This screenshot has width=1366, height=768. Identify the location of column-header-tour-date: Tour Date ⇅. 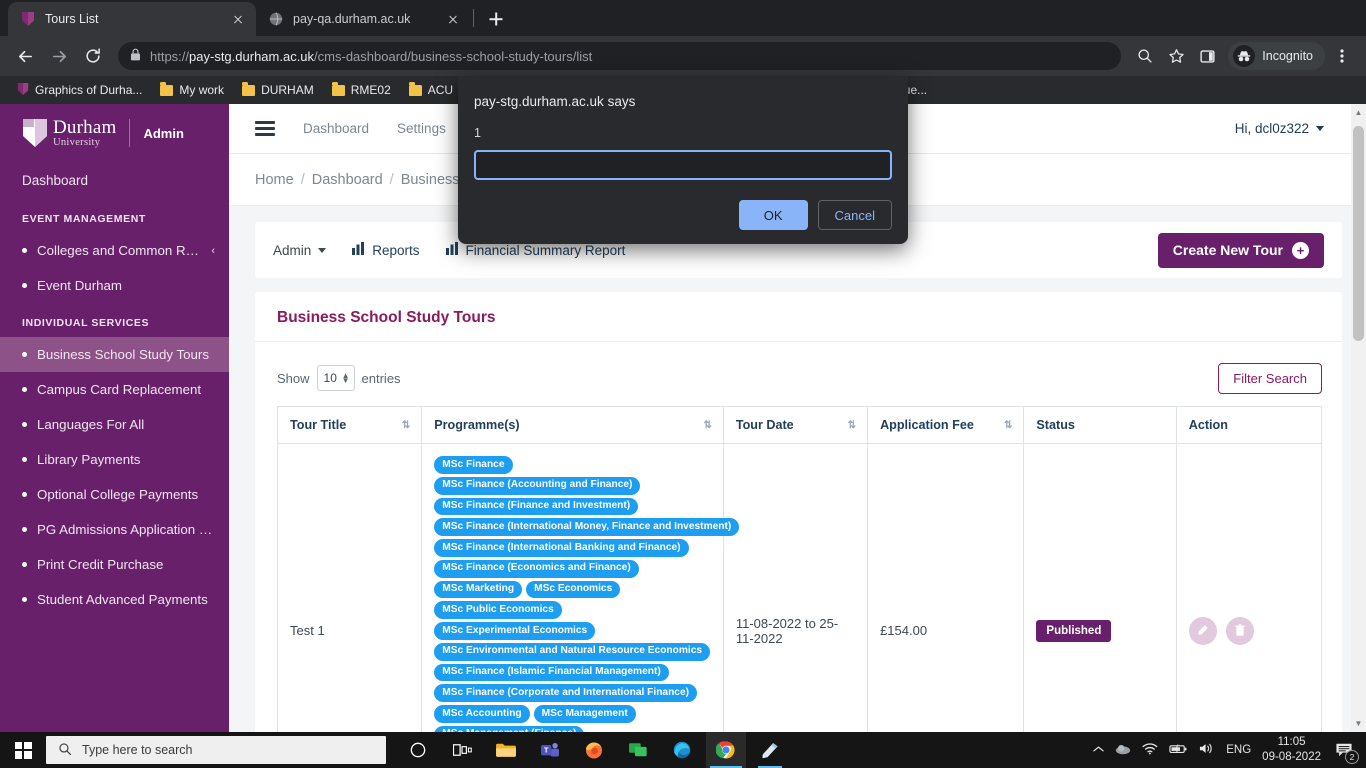
(795, 425).